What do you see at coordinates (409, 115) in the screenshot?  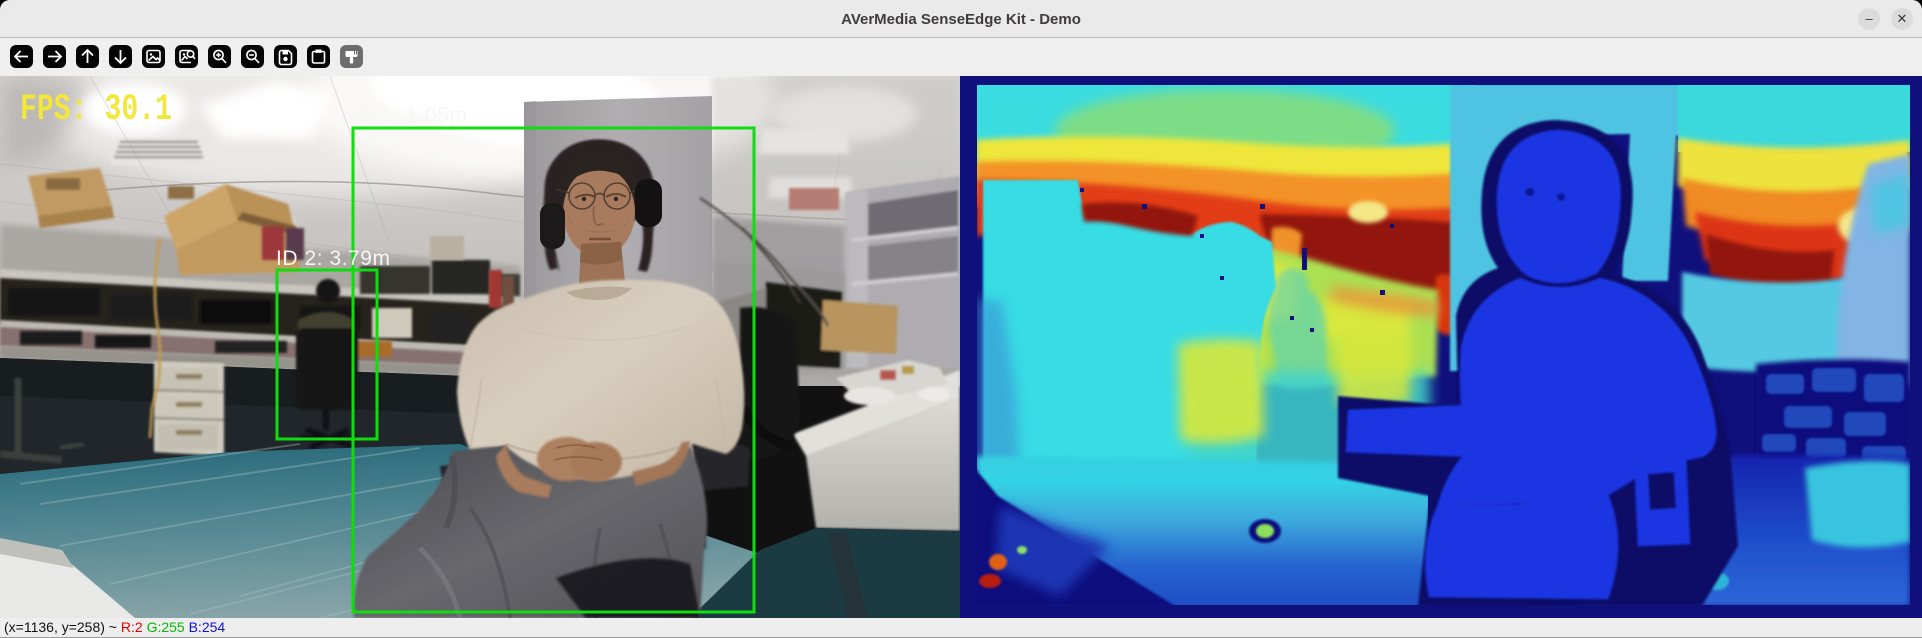 I see `svg-text: ID 1: 1.05m` at bounding box center [409, 115].